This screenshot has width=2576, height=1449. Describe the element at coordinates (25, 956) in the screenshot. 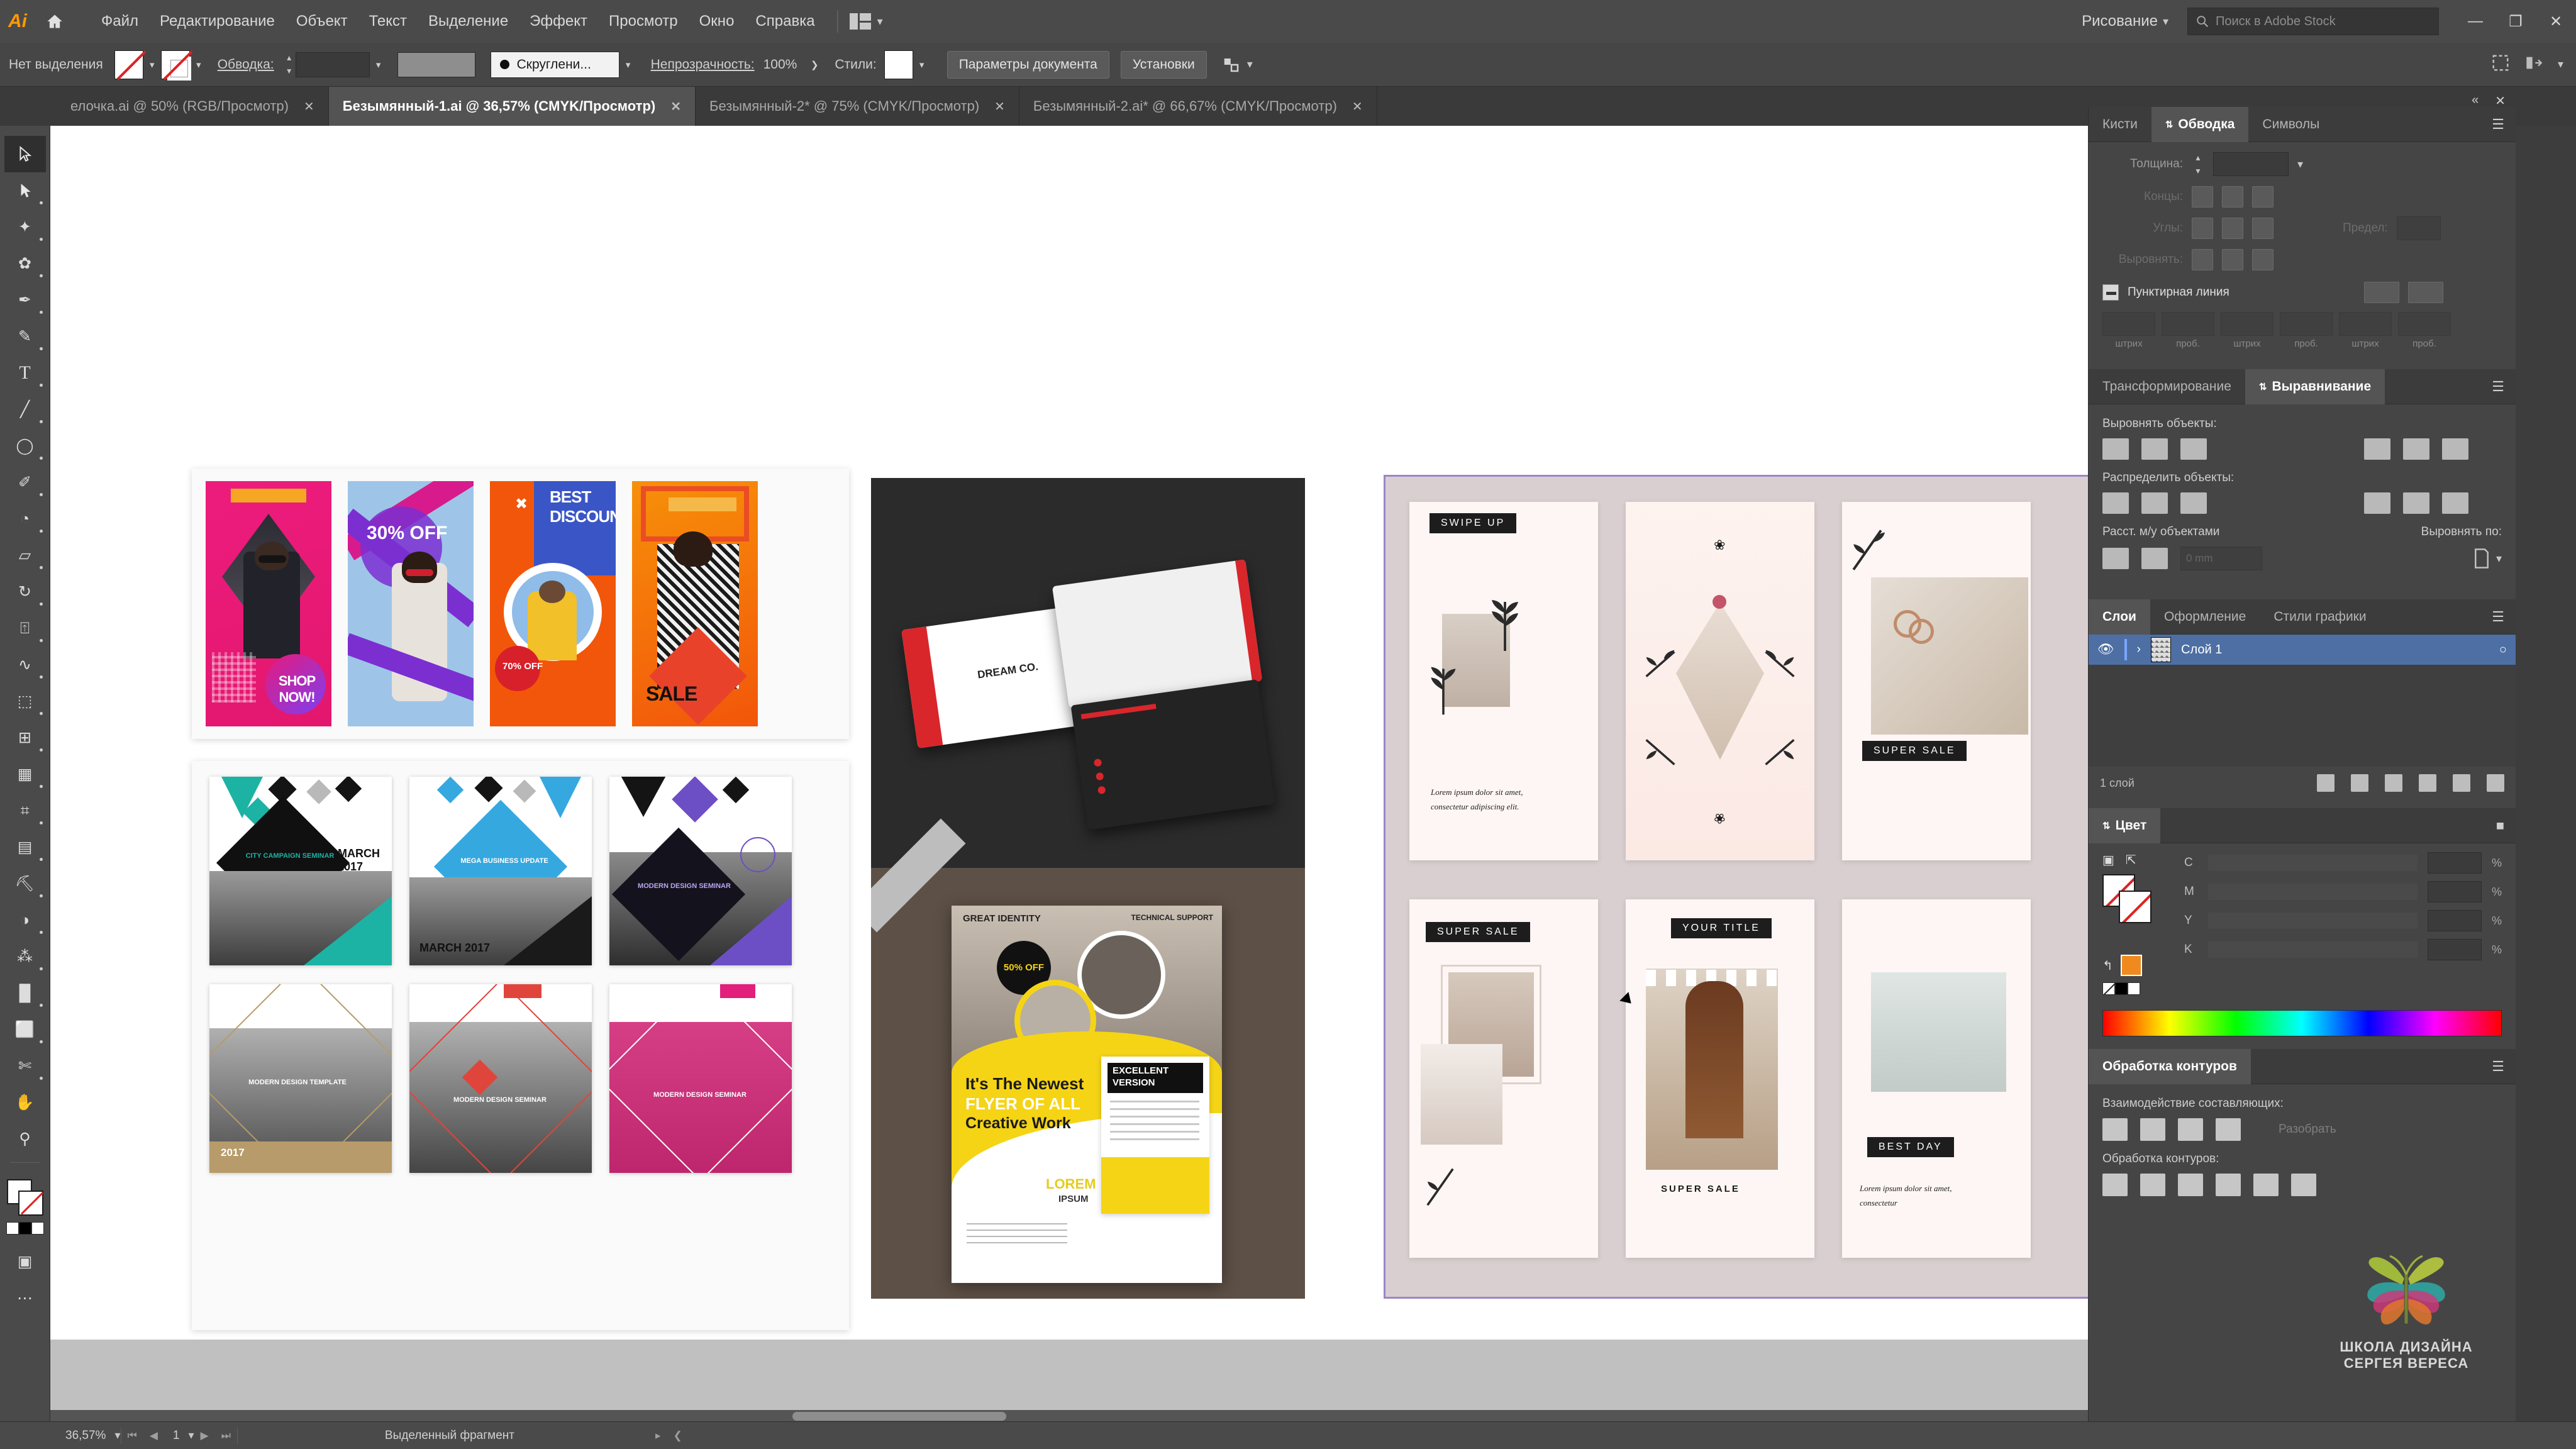

I see `symbol-sprayer-tool: ⁂` at that location.